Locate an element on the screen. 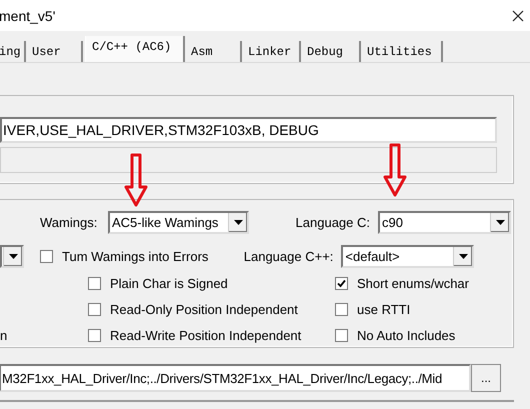 The image size is (530, 409). checkbox-label: Short enums/wchar is located at coordinates (413, 283).